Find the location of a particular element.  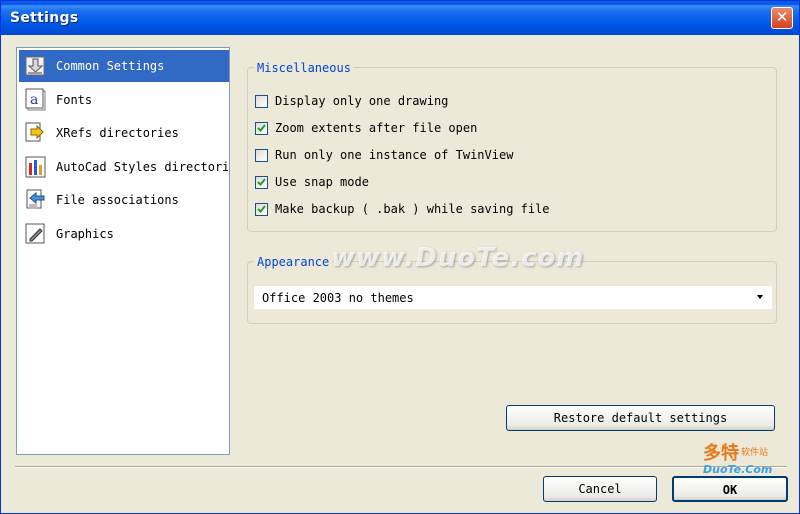

select-value: Office 2003 no themes is located at coordinates (338, 298).